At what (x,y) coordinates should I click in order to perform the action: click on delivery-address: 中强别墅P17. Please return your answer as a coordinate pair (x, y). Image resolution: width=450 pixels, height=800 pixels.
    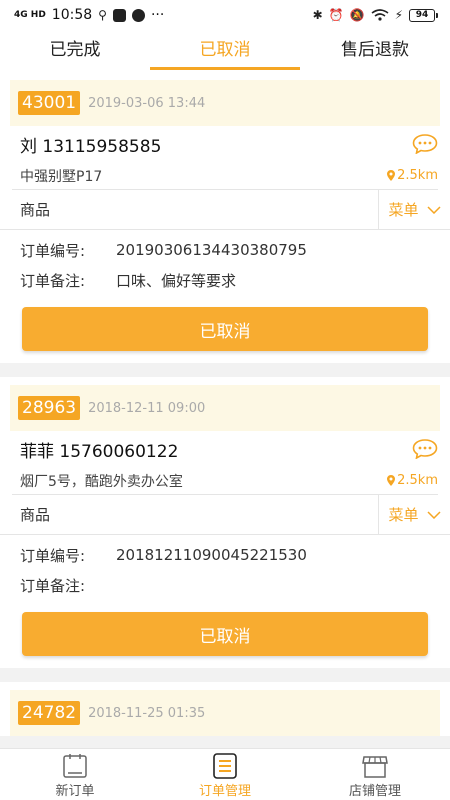
    Looking at the image, I should click on (61, 176).